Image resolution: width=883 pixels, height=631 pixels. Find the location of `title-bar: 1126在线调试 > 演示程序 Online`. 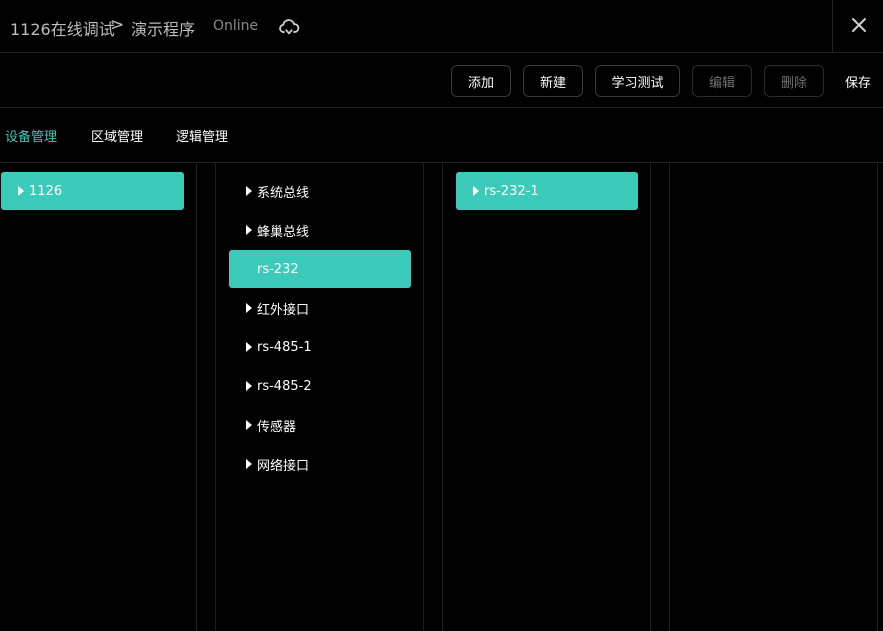

title-bar: 1126在线调试 > 演示程序 Online is located at coordinates (441, 26).